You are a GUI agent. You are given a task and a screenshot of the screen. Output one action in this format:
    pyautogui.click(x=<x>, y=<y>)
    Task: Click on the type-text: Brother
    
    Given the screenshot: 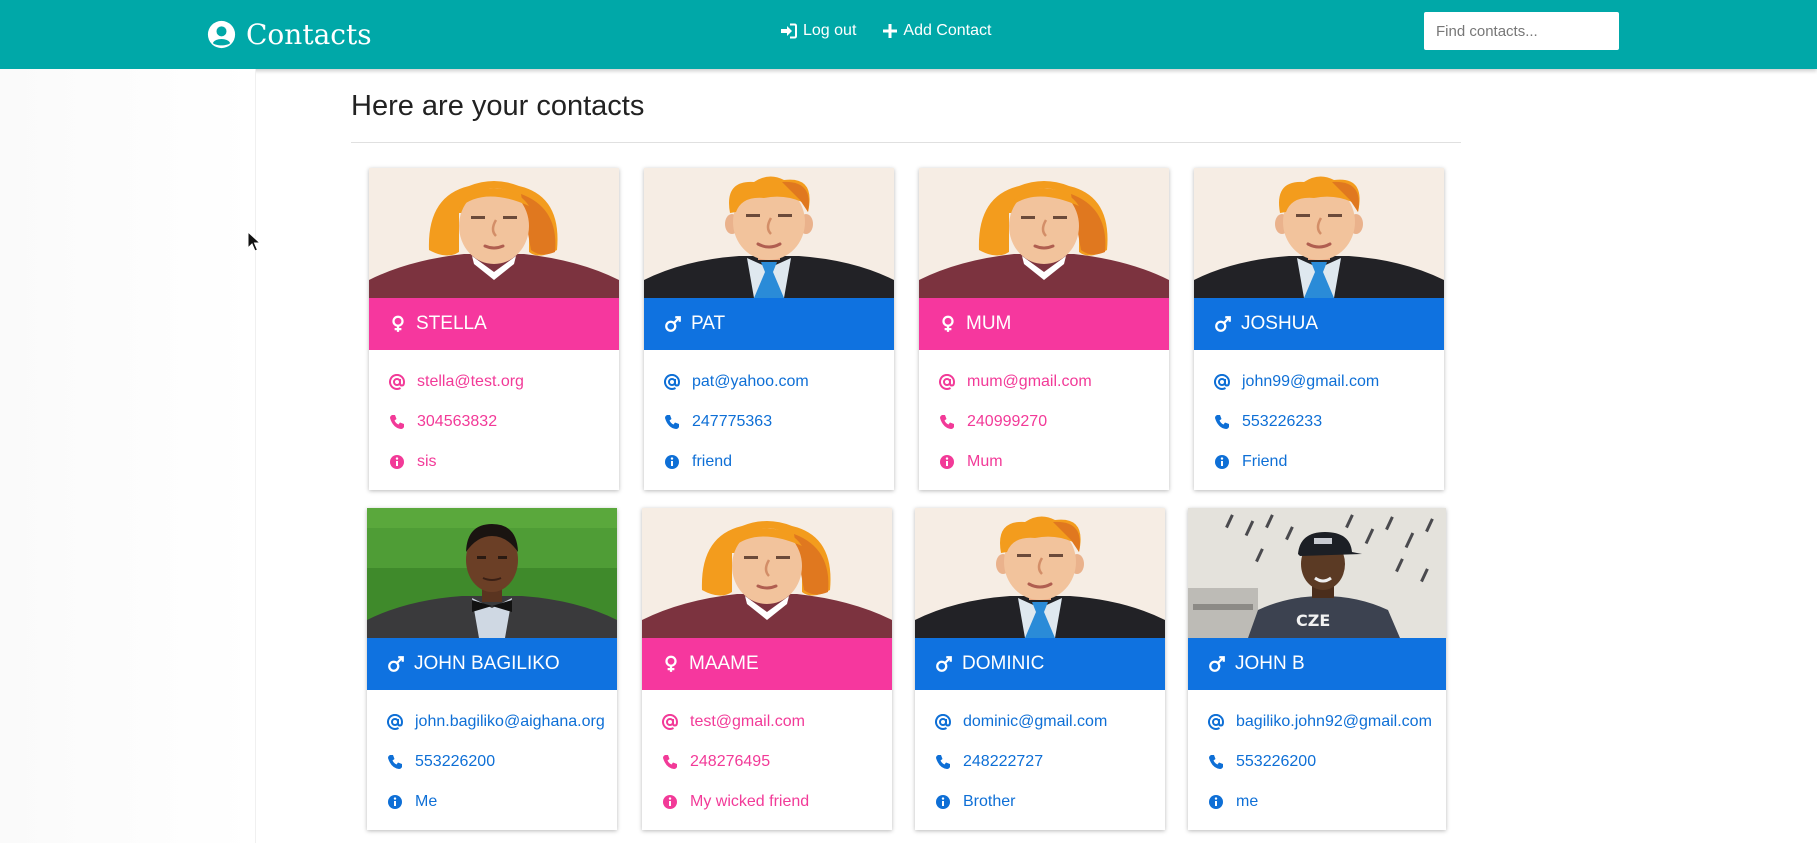 What is the action you would take?
    pyautogui.click(x=989, y=801)
    